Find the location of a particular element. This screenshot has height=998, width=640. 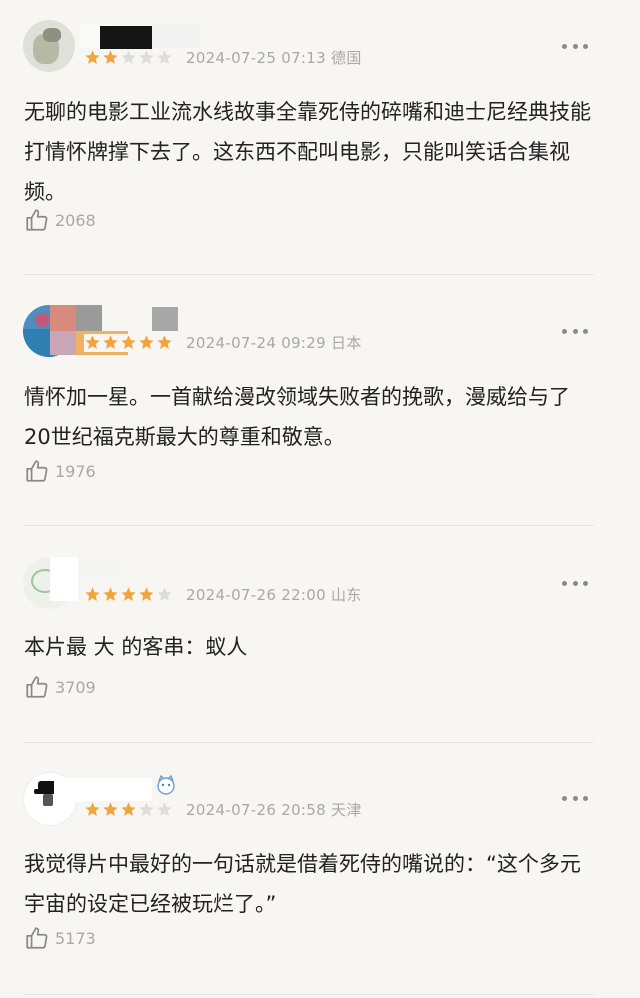

review-meta: 2024-07-26 22:00 山东 is located at coordinates (274, 595).